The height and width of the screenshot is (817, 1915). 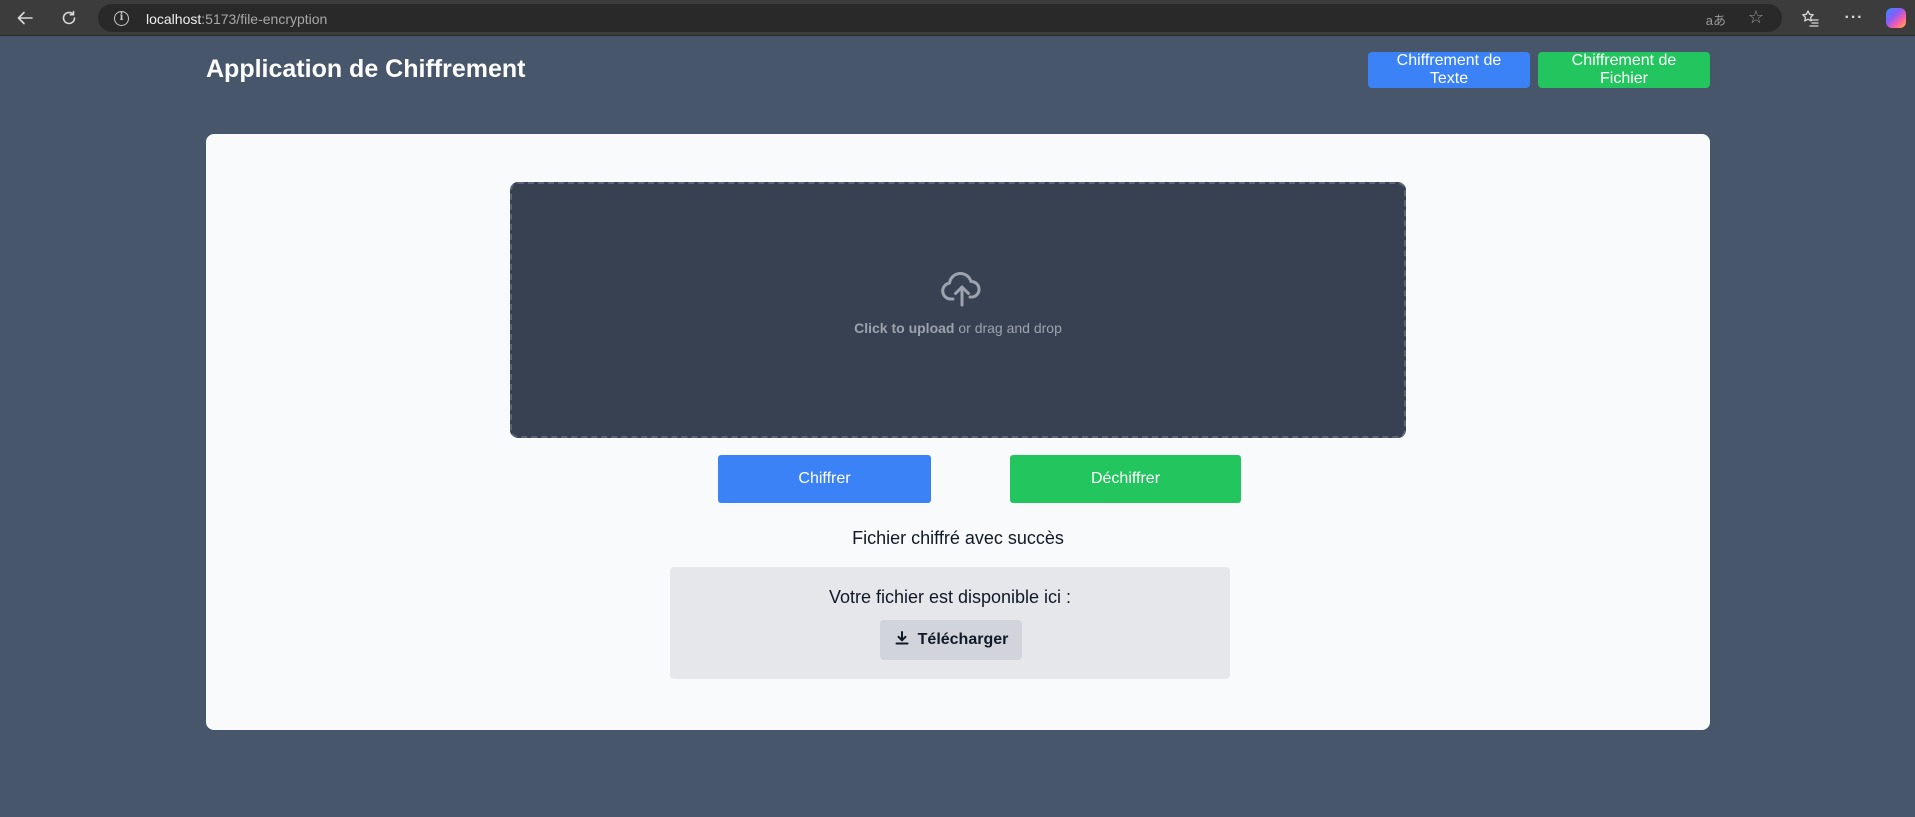 I want to click on download-icon, so click(x=902, y=640).